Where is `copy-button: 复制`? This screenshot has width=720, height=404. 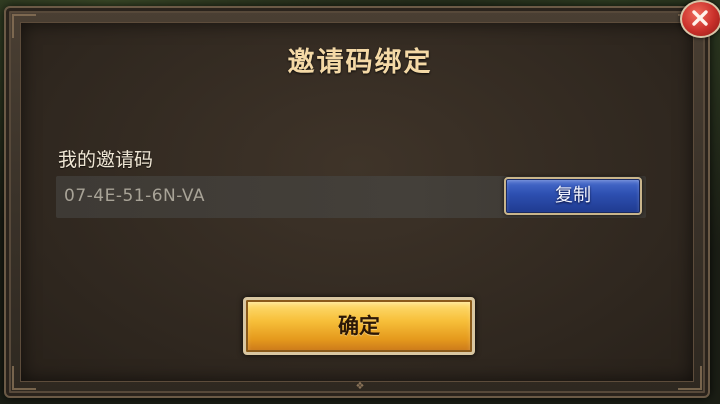 copy-button: 复制 is located at coordinates (573, 196).